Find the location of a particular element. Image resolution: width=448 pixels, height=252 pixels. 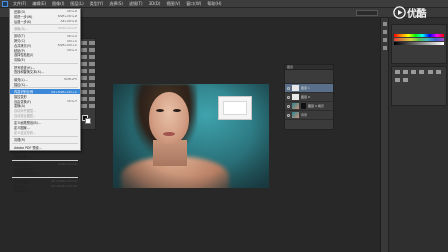

layers-options is located at coordinates (309, 77).